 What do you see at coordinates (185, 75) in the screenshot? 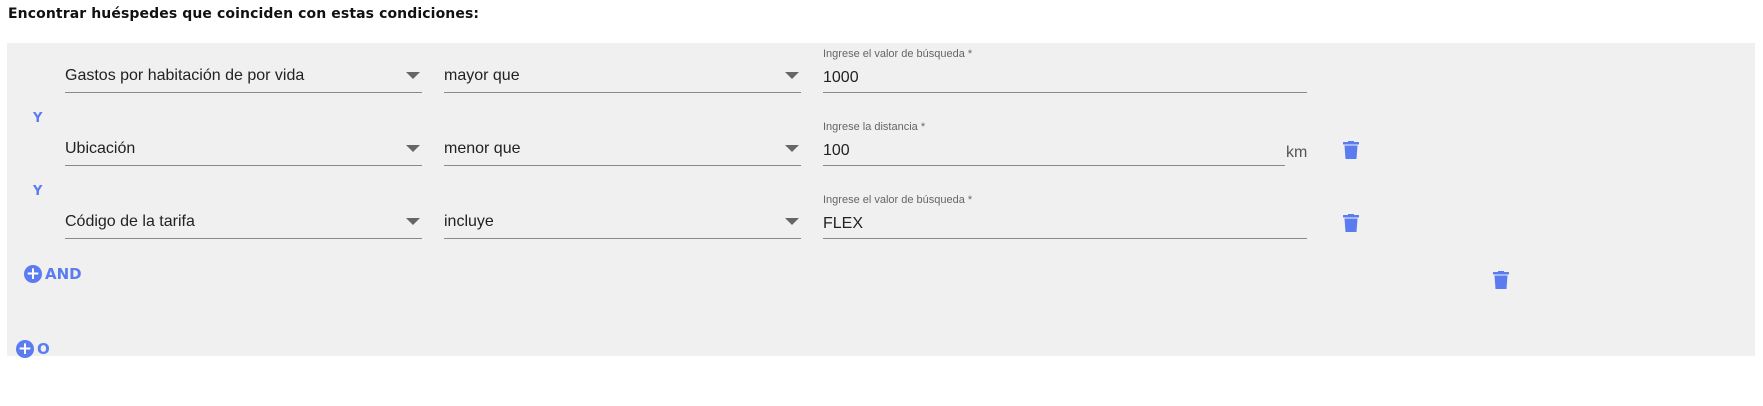
I see `condition-1-field-value: Gastos por habitación de por vida` at bounding box center [185, 75].